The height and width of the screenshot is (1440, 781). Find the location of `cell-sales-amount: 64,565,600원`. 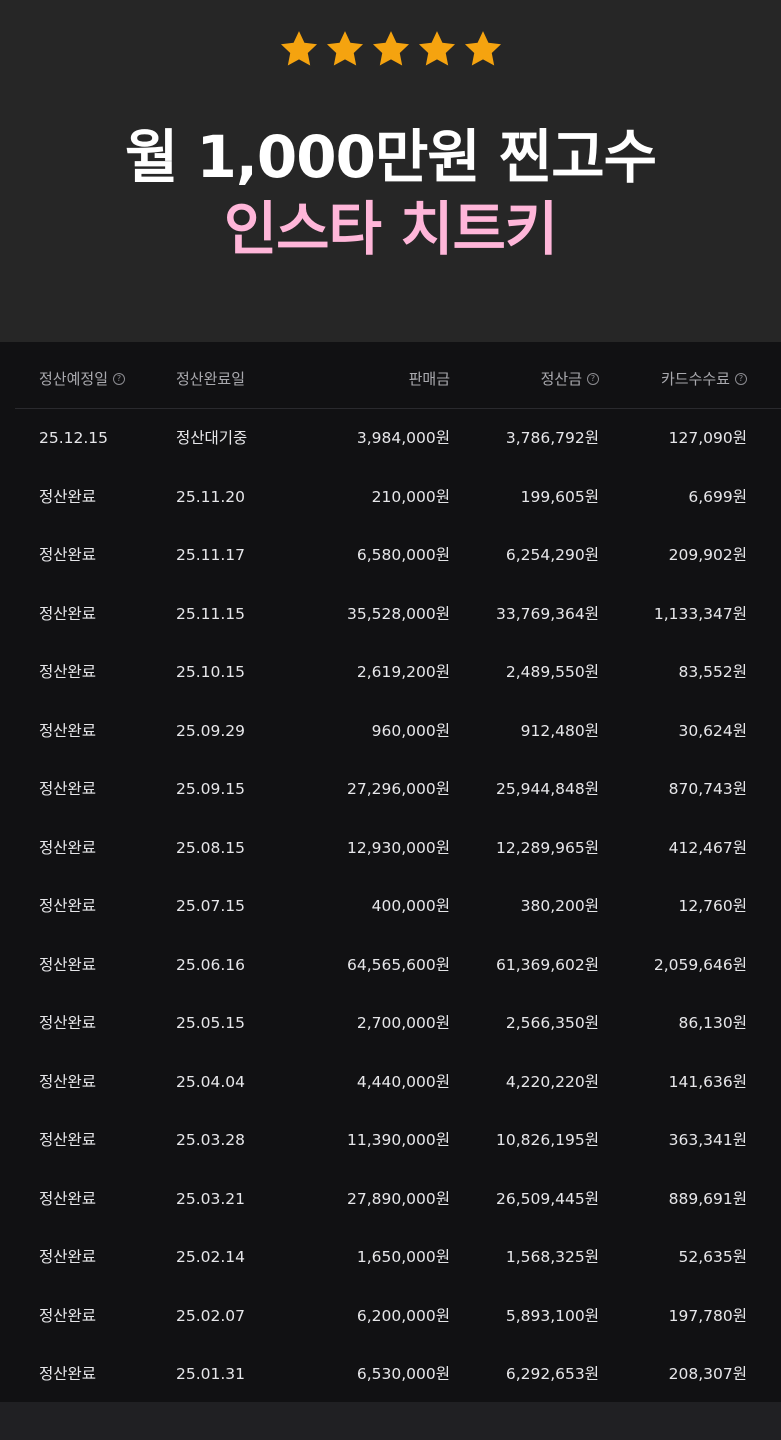

cell-sales-amount: 64,565,600원 is located at coordinates (398, 964).